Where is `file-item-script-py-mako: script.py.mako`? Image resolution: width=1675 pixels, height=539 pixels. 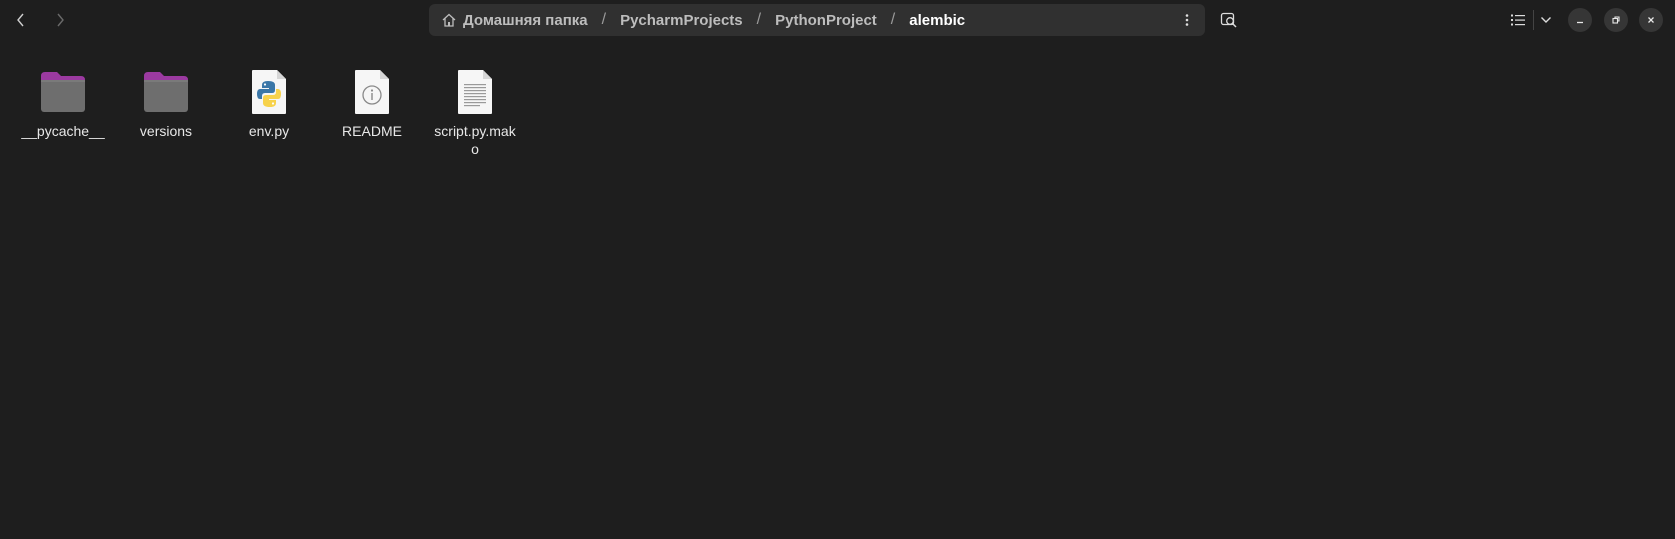
file-item-script-py-mako: script.py.mako is located at coordinates (475, 112).